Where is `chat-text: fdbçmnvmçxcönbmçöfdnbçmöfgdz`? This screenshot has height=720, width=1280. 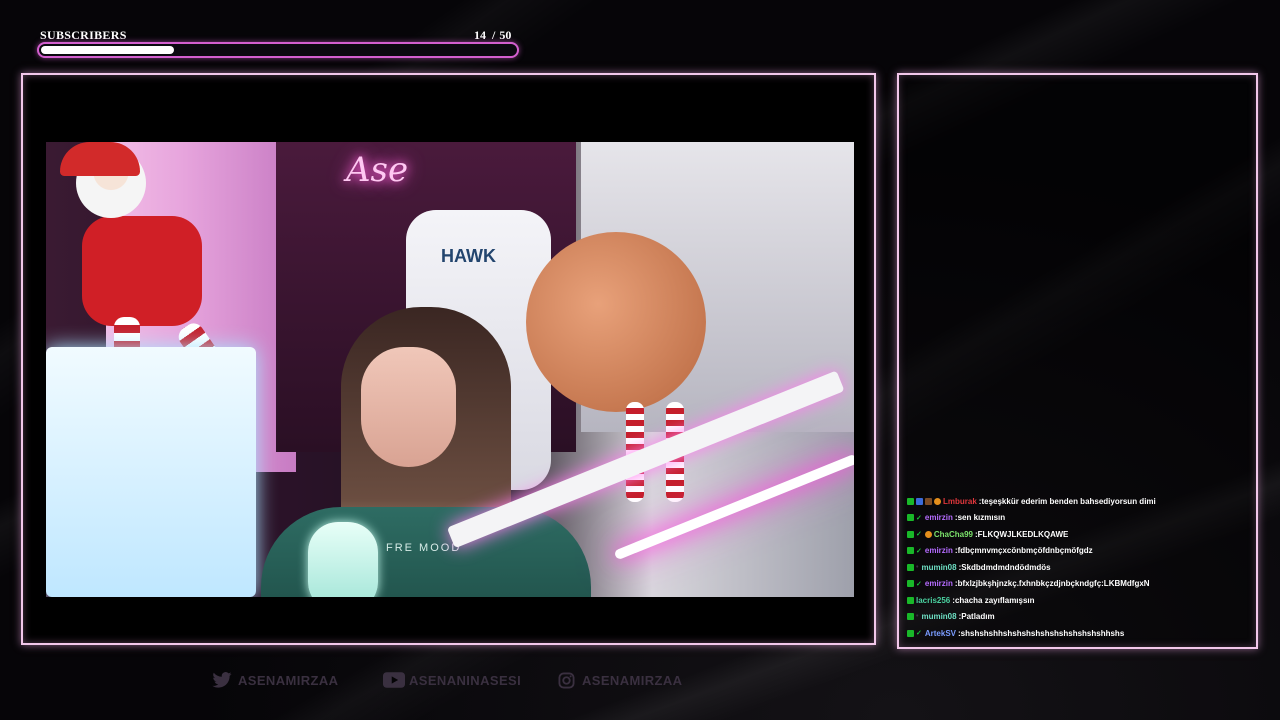 chat-text: fdbçmnvmçxcönbmçöfdnbçmöfgdz is located at coordinates (1025, 551).